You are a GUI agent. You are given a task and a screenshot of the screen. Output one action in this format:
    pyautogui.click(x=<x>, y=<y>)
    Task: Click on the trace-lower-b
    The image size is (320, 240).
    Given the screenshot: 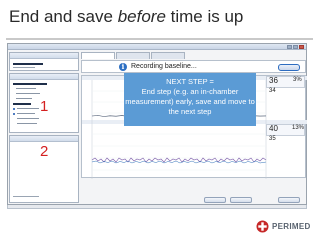 What is the action you would take?
    pyautogui.click(x=179, y=162)
    